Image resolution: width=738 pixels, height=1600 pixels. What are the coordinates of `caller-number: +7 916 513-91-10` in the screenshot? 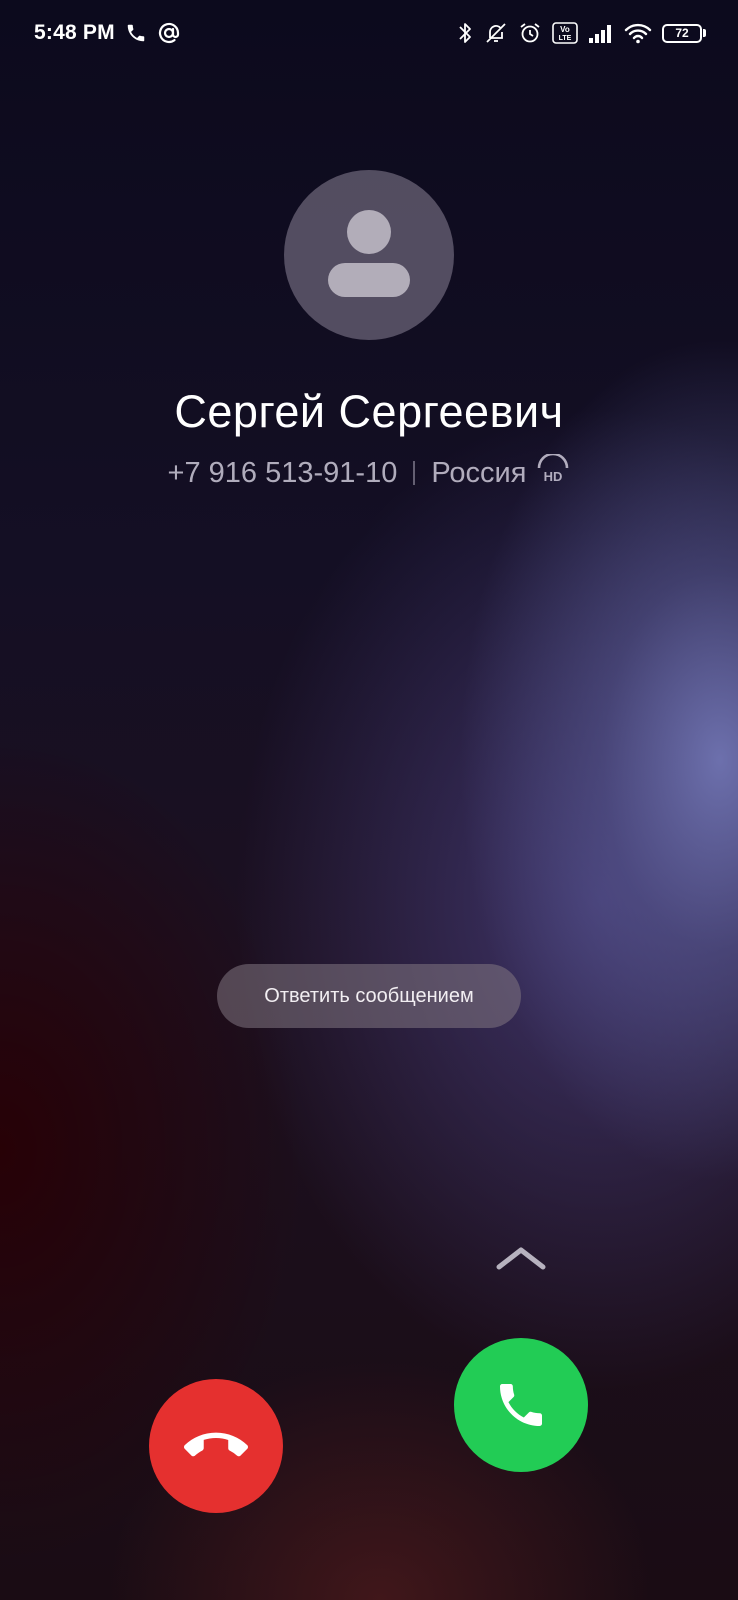 It's located at (282, 472).